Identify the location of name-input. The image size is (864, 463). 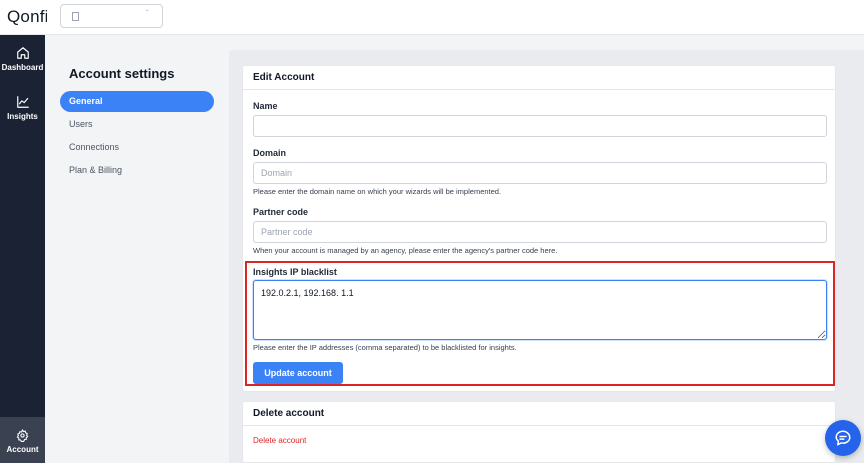
(540, 126).